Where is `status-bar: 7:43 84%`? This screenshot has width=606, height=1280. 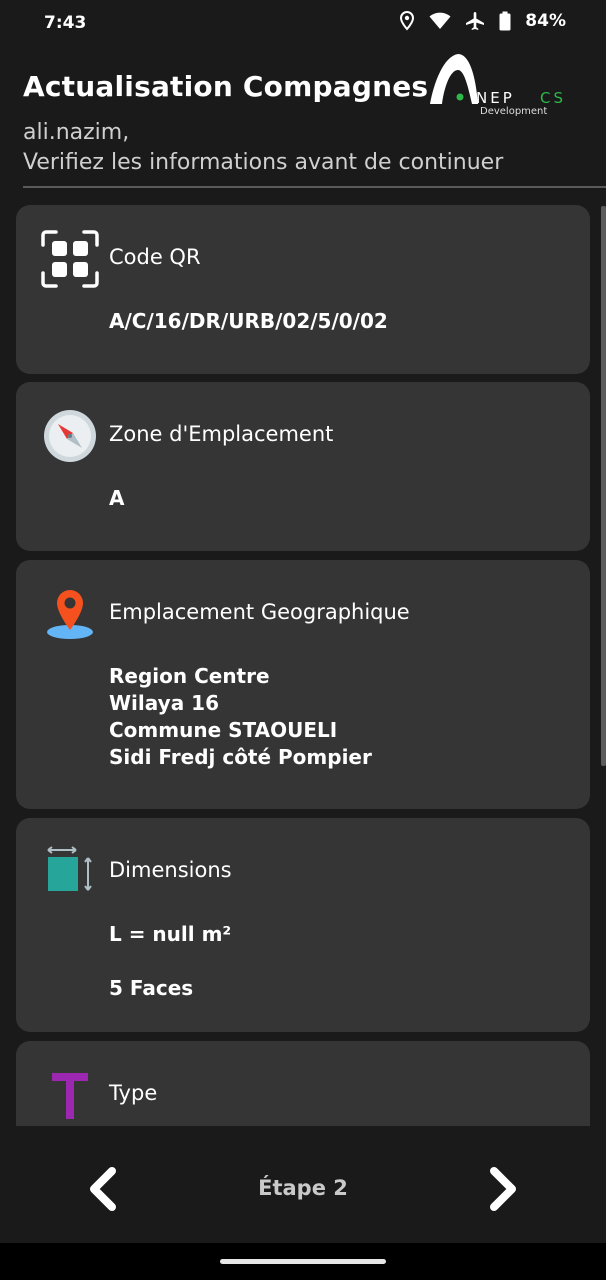
status-bar: 7:43 84% is located at coordinates (303, 24).